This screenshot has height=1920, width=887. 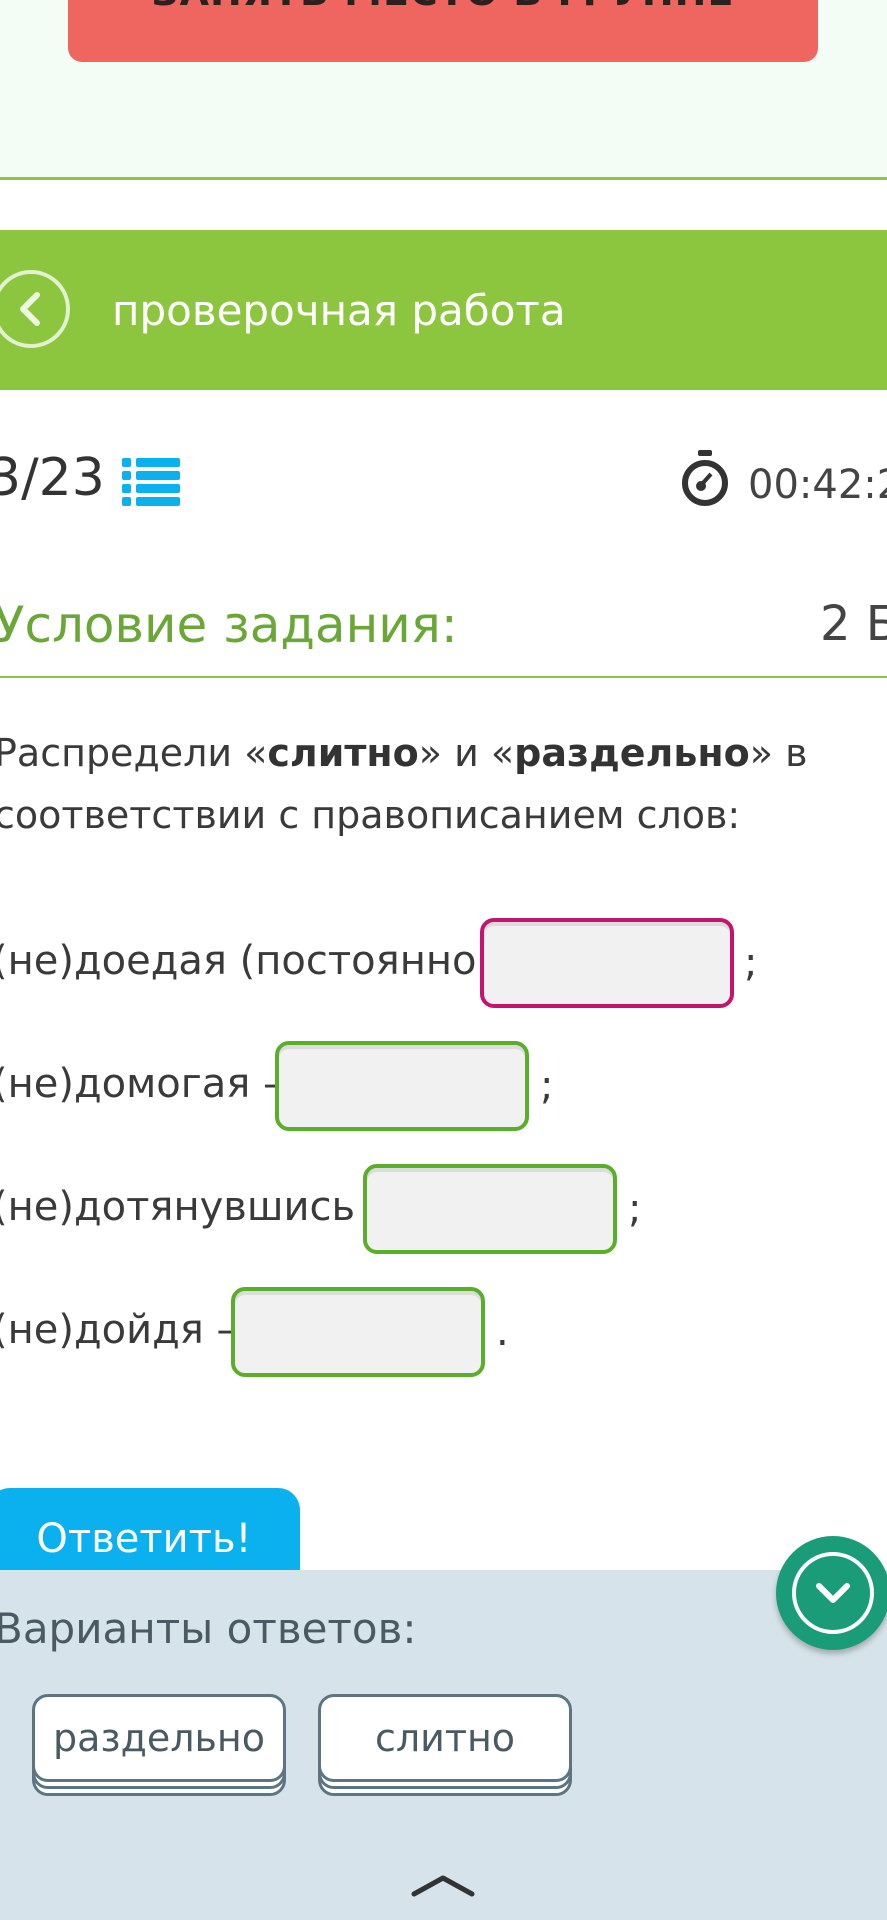 I want to click on task-line: (не)дойдя — ., so click(x=436, y=1332).